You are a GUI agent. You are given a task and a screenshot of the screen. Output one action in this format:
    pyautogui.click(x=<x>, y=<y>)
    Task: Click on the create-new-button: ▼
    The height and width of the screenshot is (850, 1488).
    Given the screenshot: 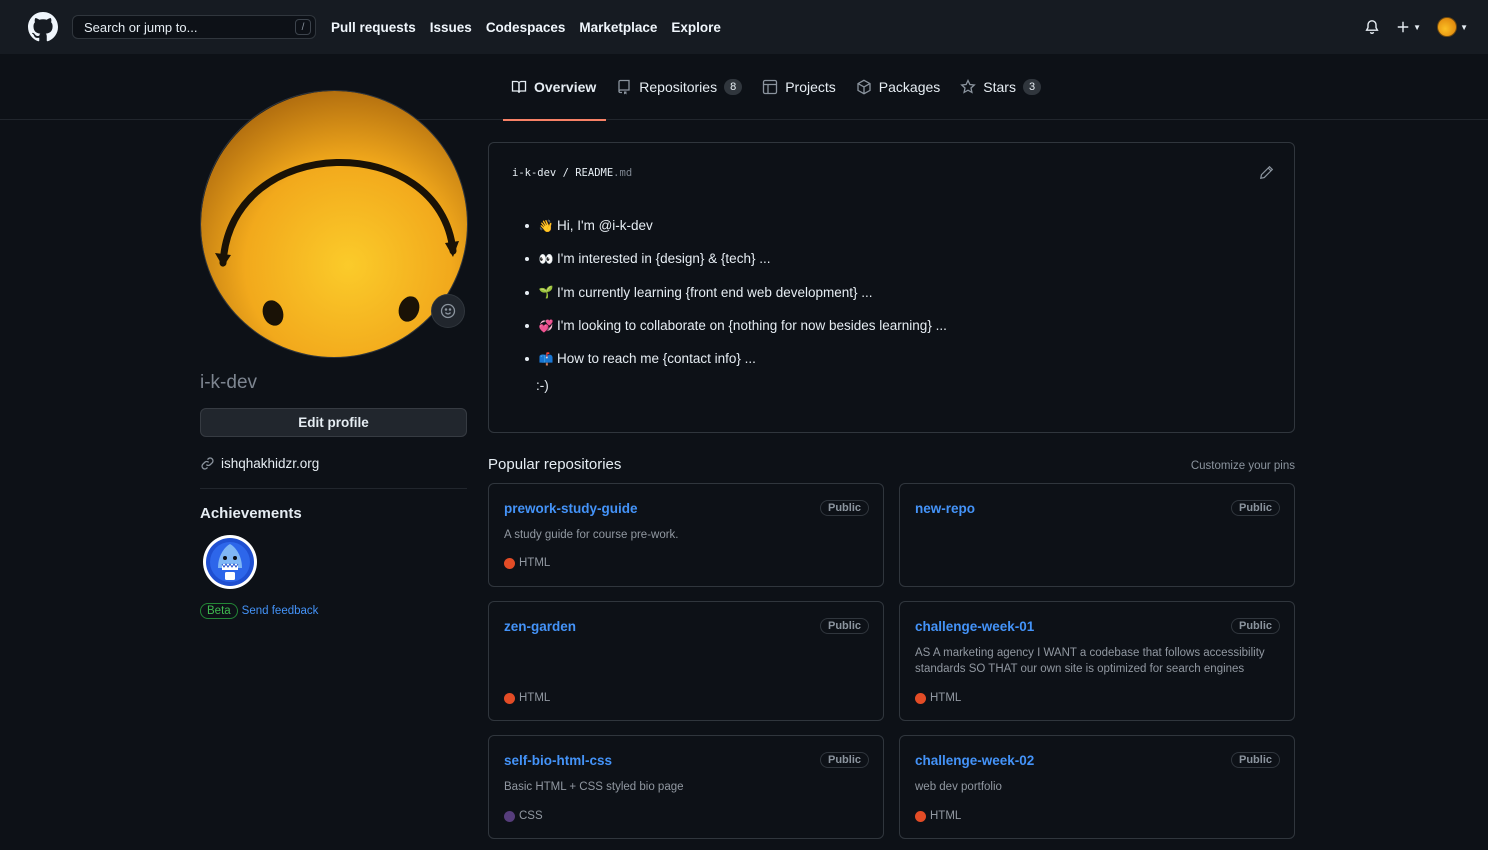 What is the action you would take?
    pyautogui.click(x=1408, y=27)
    